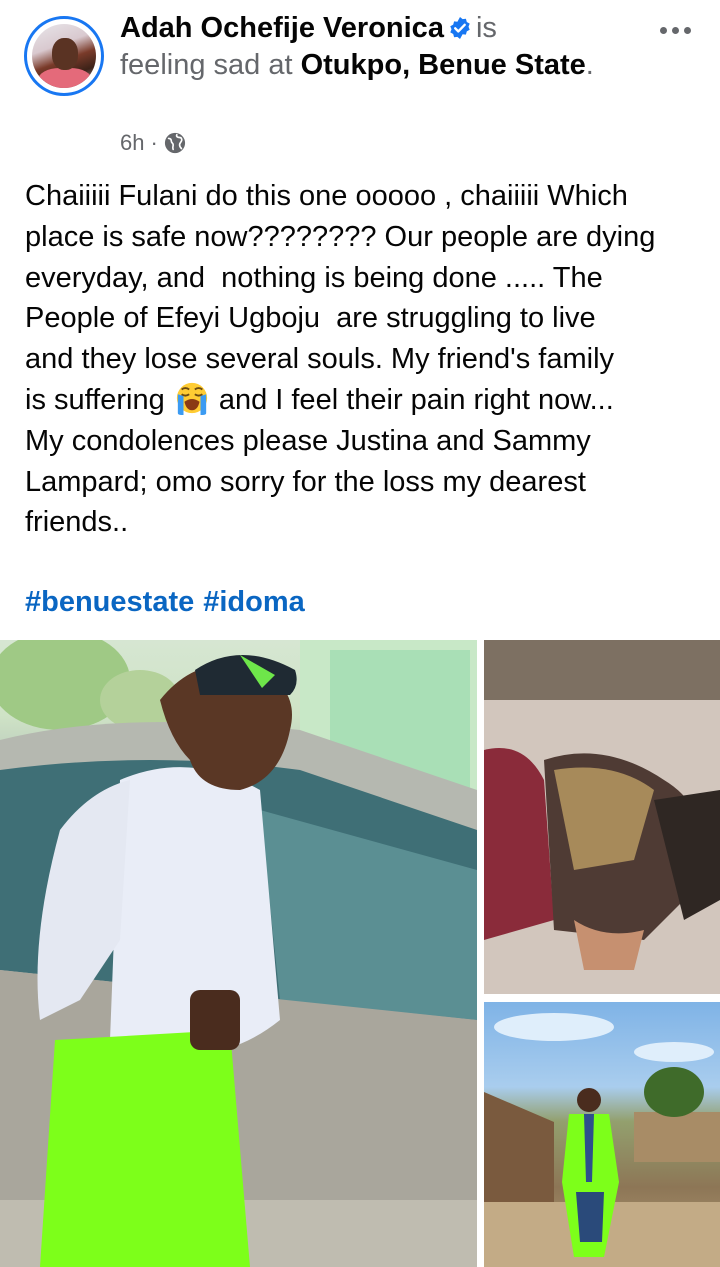  What do you see at coordinates (174, 143) in the screenshot?
I see `globe-icon` at bounding box center [174, 143].